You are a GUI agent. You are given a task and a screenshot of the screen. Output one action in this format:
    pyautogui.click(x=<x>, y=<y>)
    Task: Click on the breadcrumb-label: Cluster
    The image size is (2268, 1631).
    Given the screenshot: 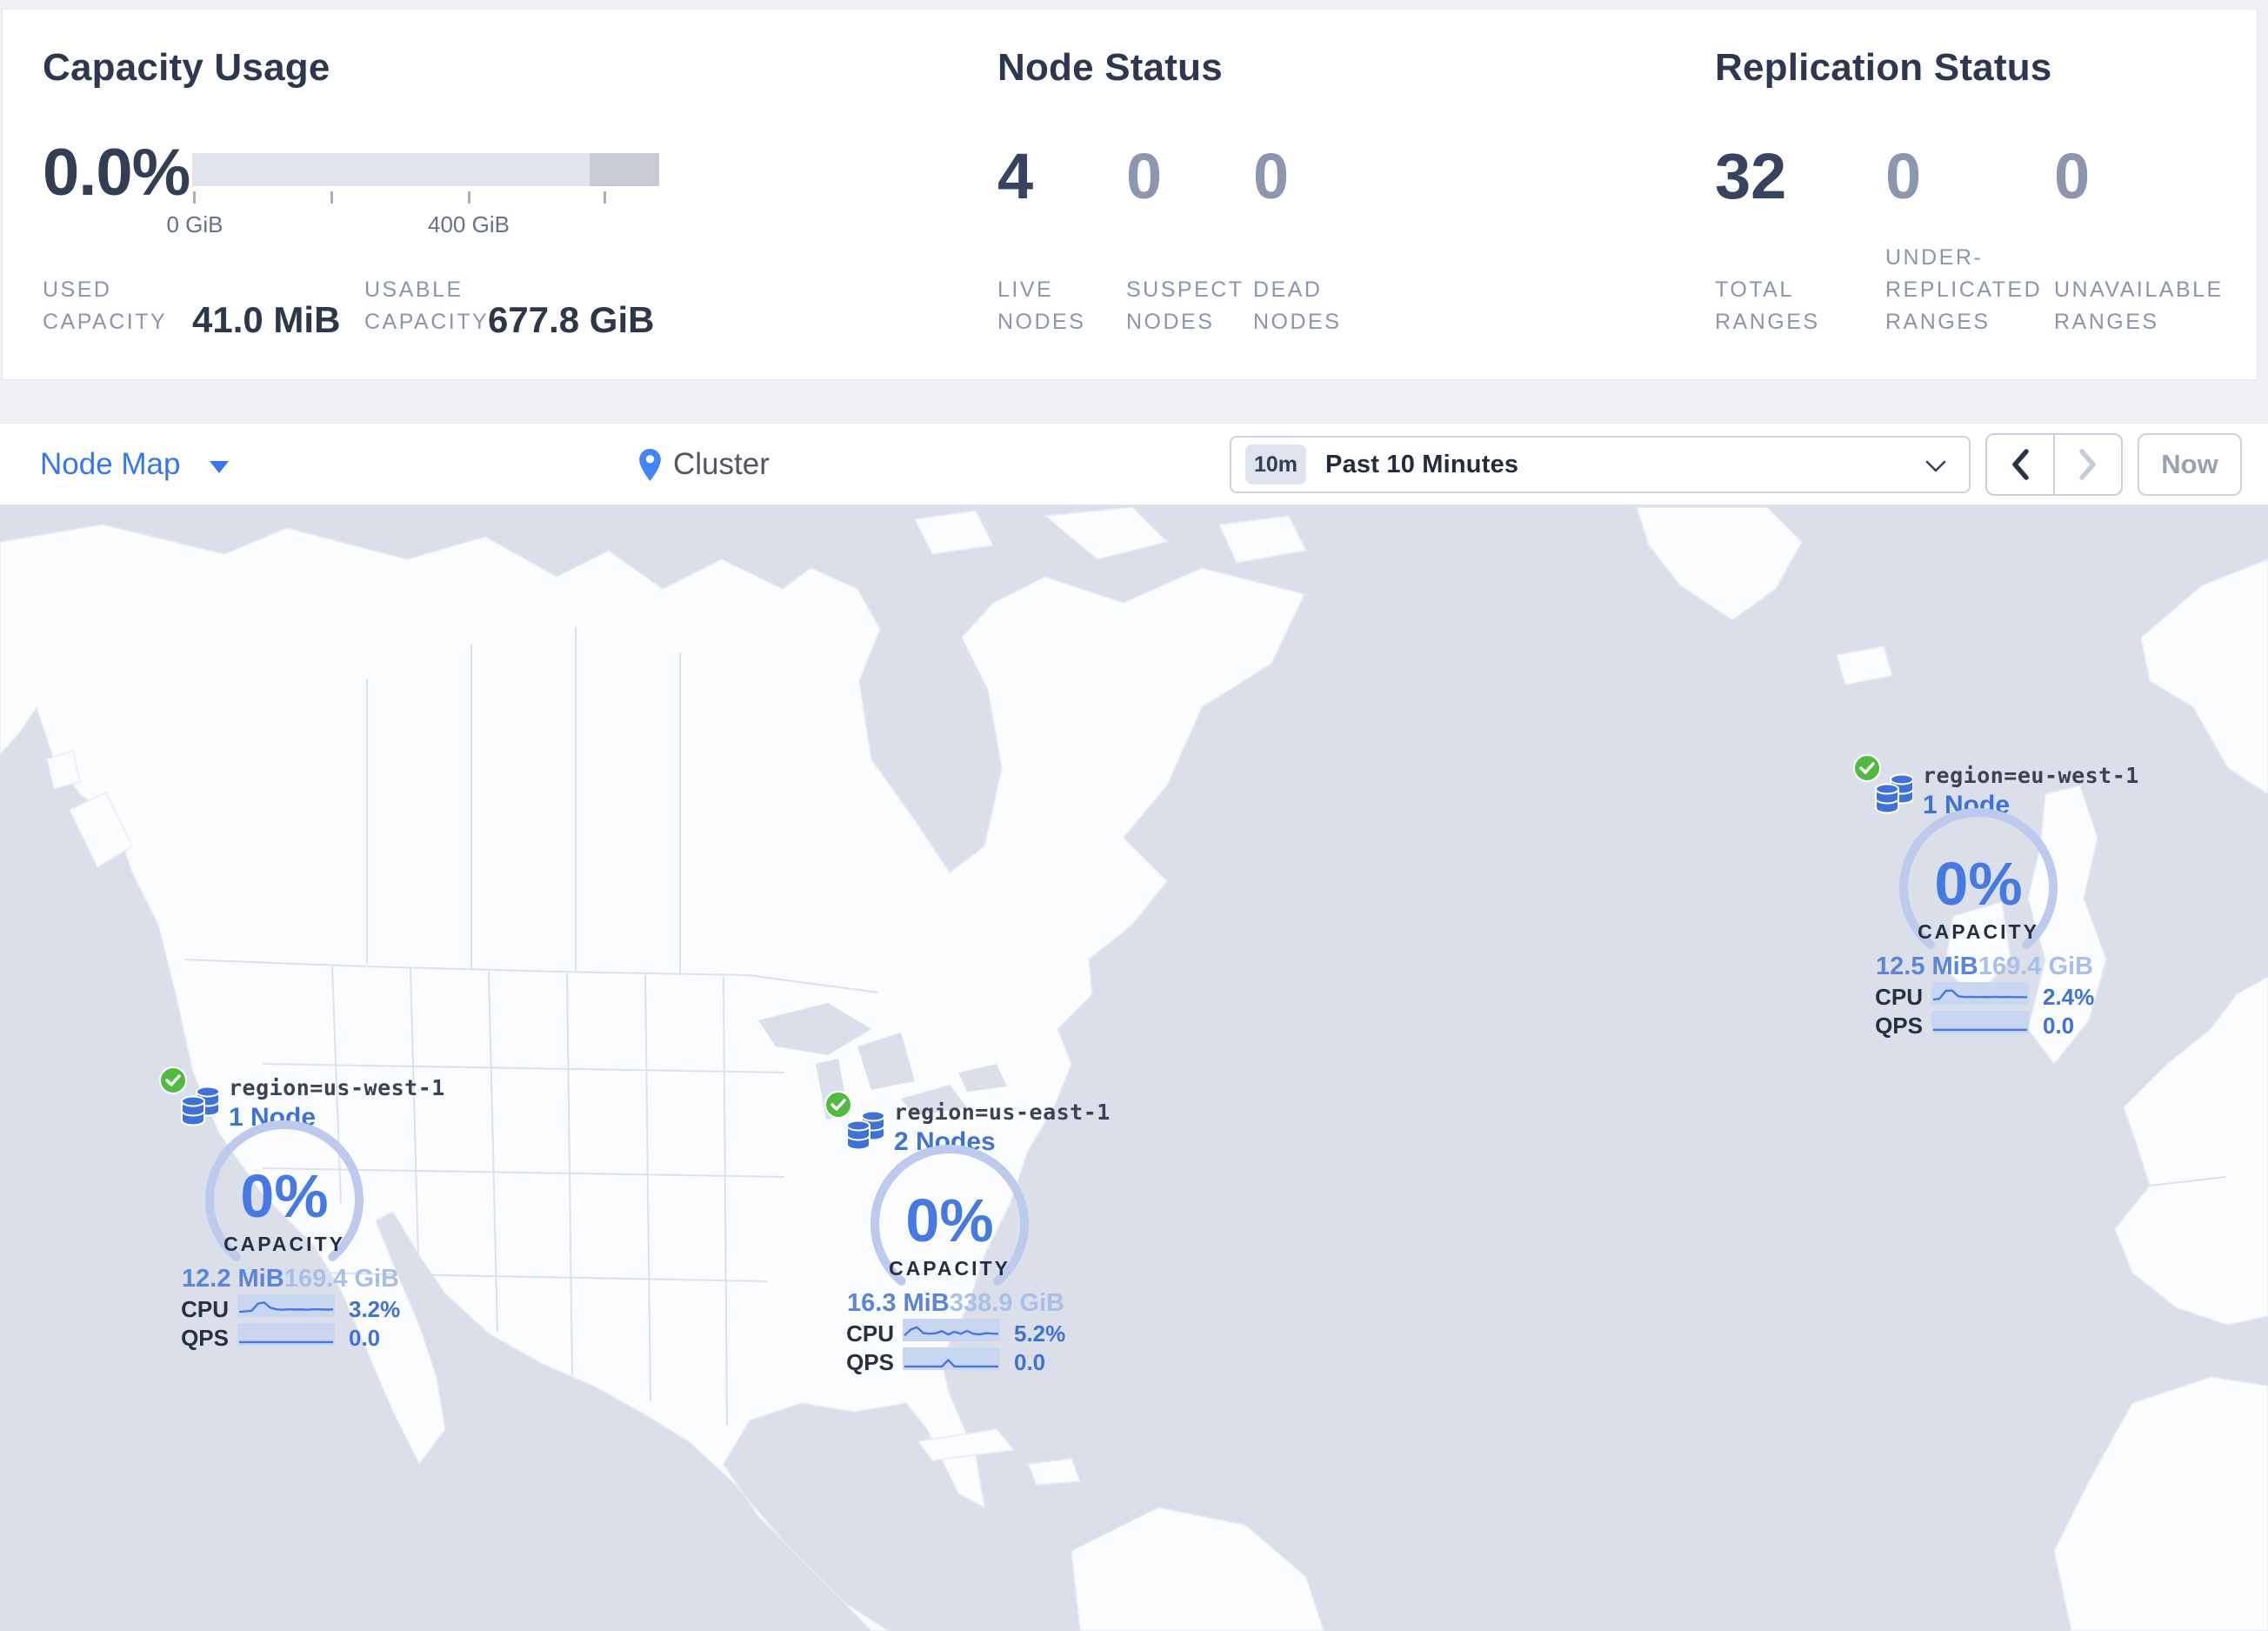 What is the action you would take?
    pyautogui.click(x=721, y=464)
    